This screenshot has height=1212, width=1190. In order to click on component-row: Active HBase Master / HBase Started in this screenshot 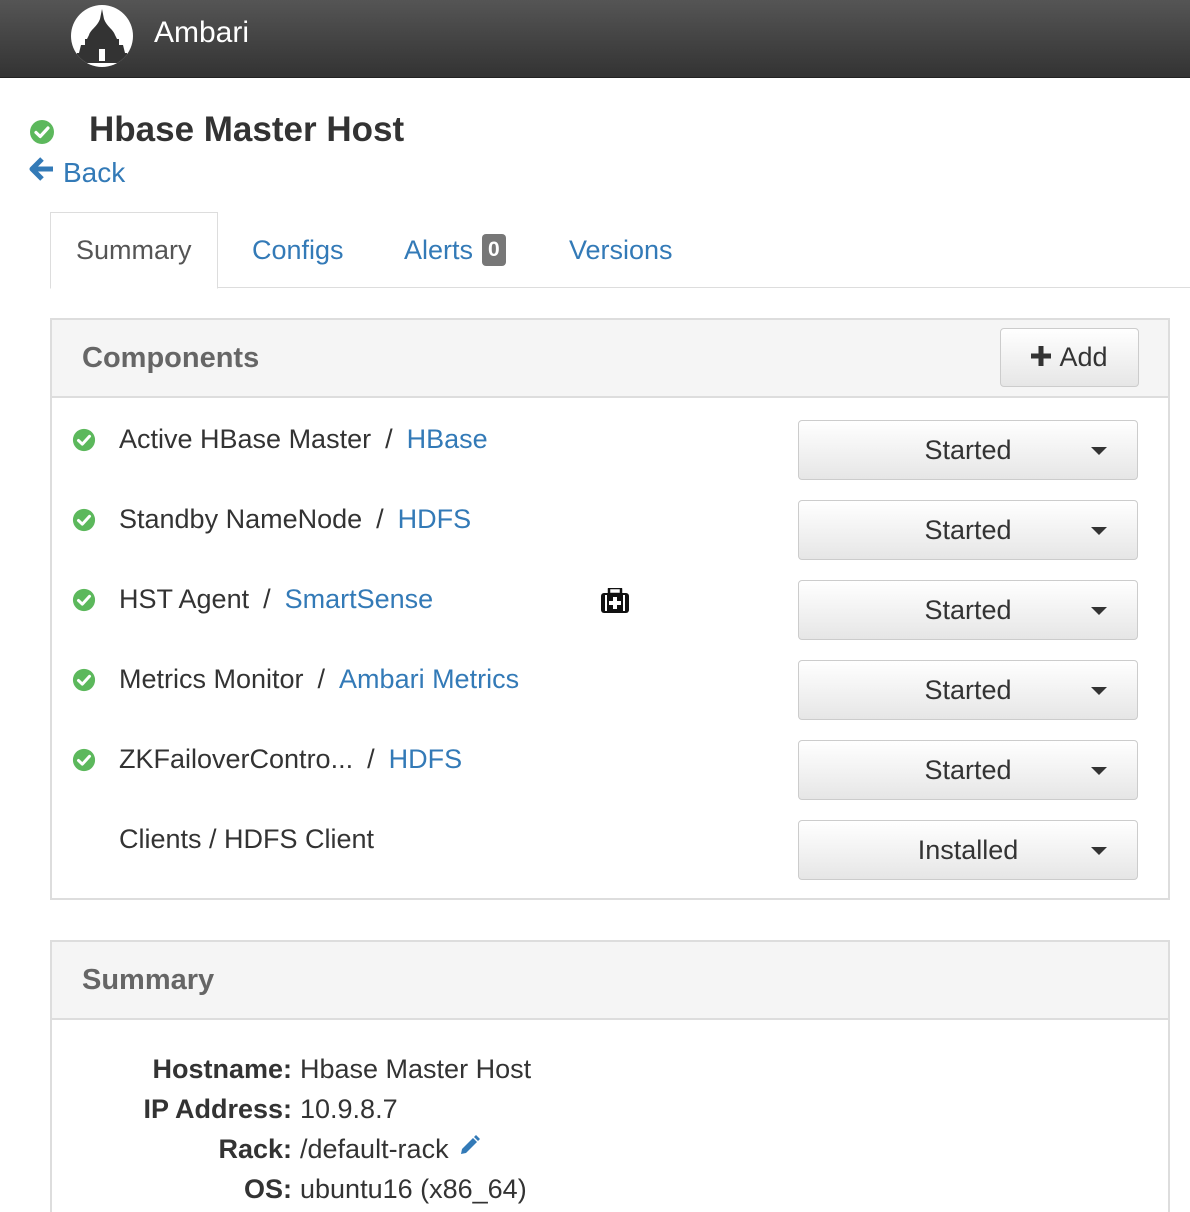, I will do `click(610, 440)`.